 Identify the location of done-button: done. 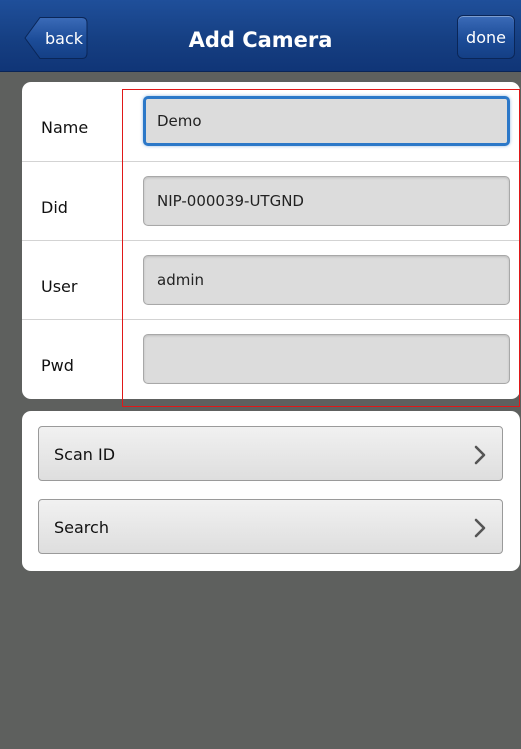
(486, 37).